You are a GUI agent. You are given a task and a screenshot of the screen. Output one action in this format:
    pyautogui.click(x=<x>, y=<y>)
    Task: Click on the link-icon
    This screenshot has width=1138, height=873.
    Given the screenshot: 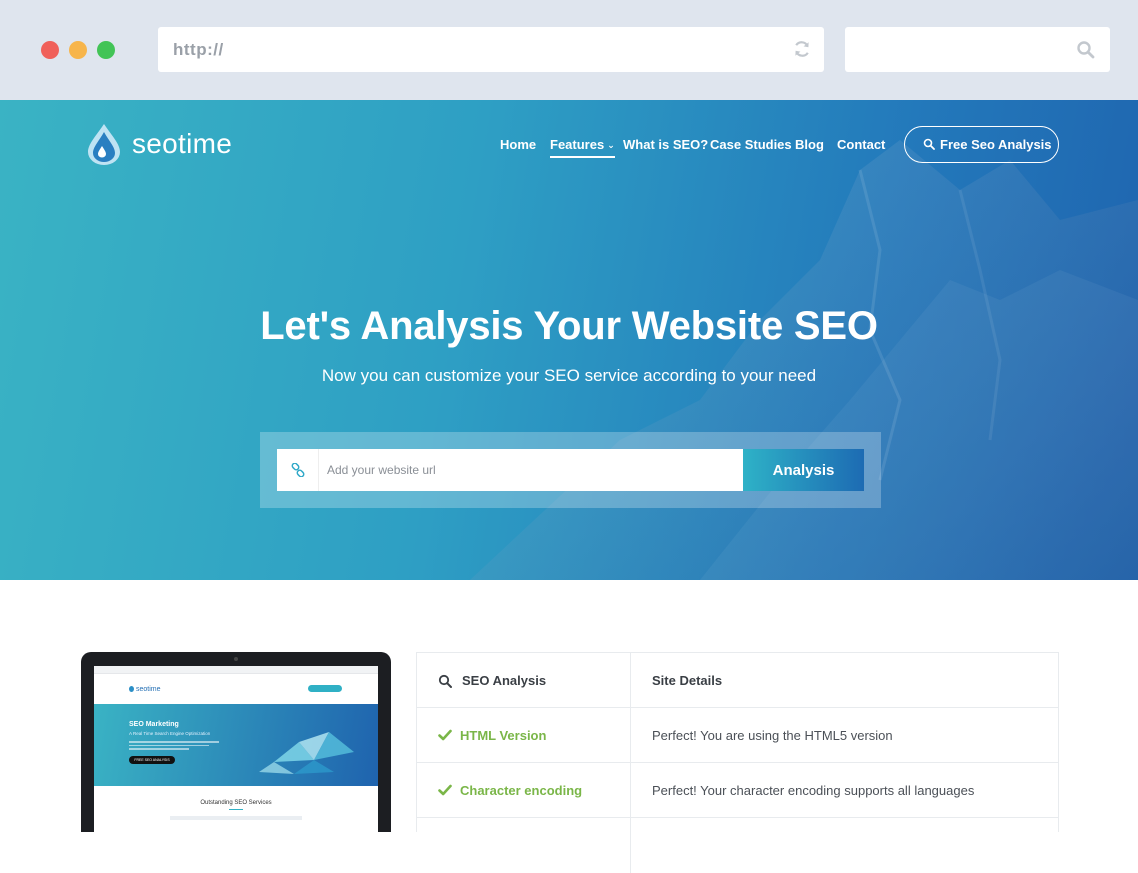 What is the action you would take?
    pyautogui.click(x=298, y=470)
    